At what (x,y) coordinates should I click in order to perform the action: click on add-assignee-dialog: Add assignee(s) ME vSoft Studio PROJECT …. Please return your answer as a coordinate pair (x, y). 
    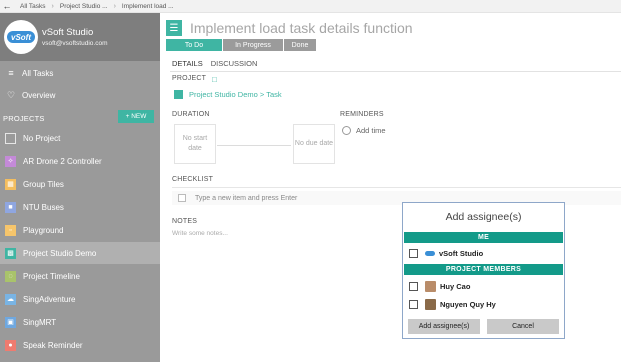
    Looking at the image, I should click on (483, 270).